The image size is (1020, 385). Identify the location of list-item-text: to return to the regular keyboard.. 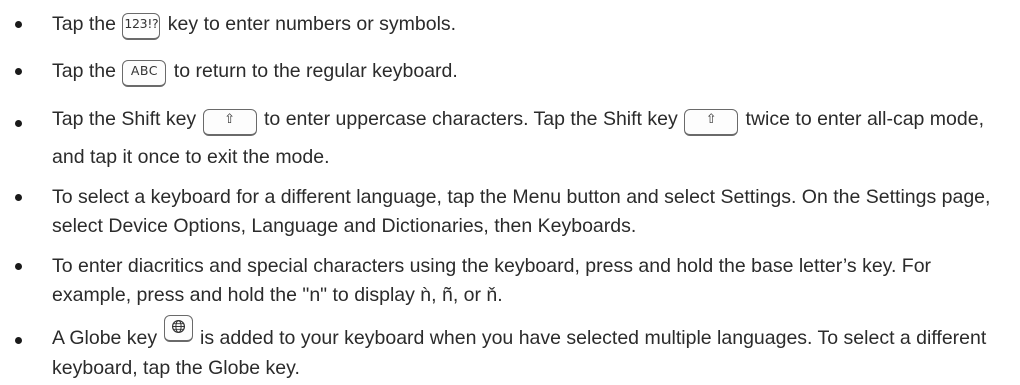
(313, 71).